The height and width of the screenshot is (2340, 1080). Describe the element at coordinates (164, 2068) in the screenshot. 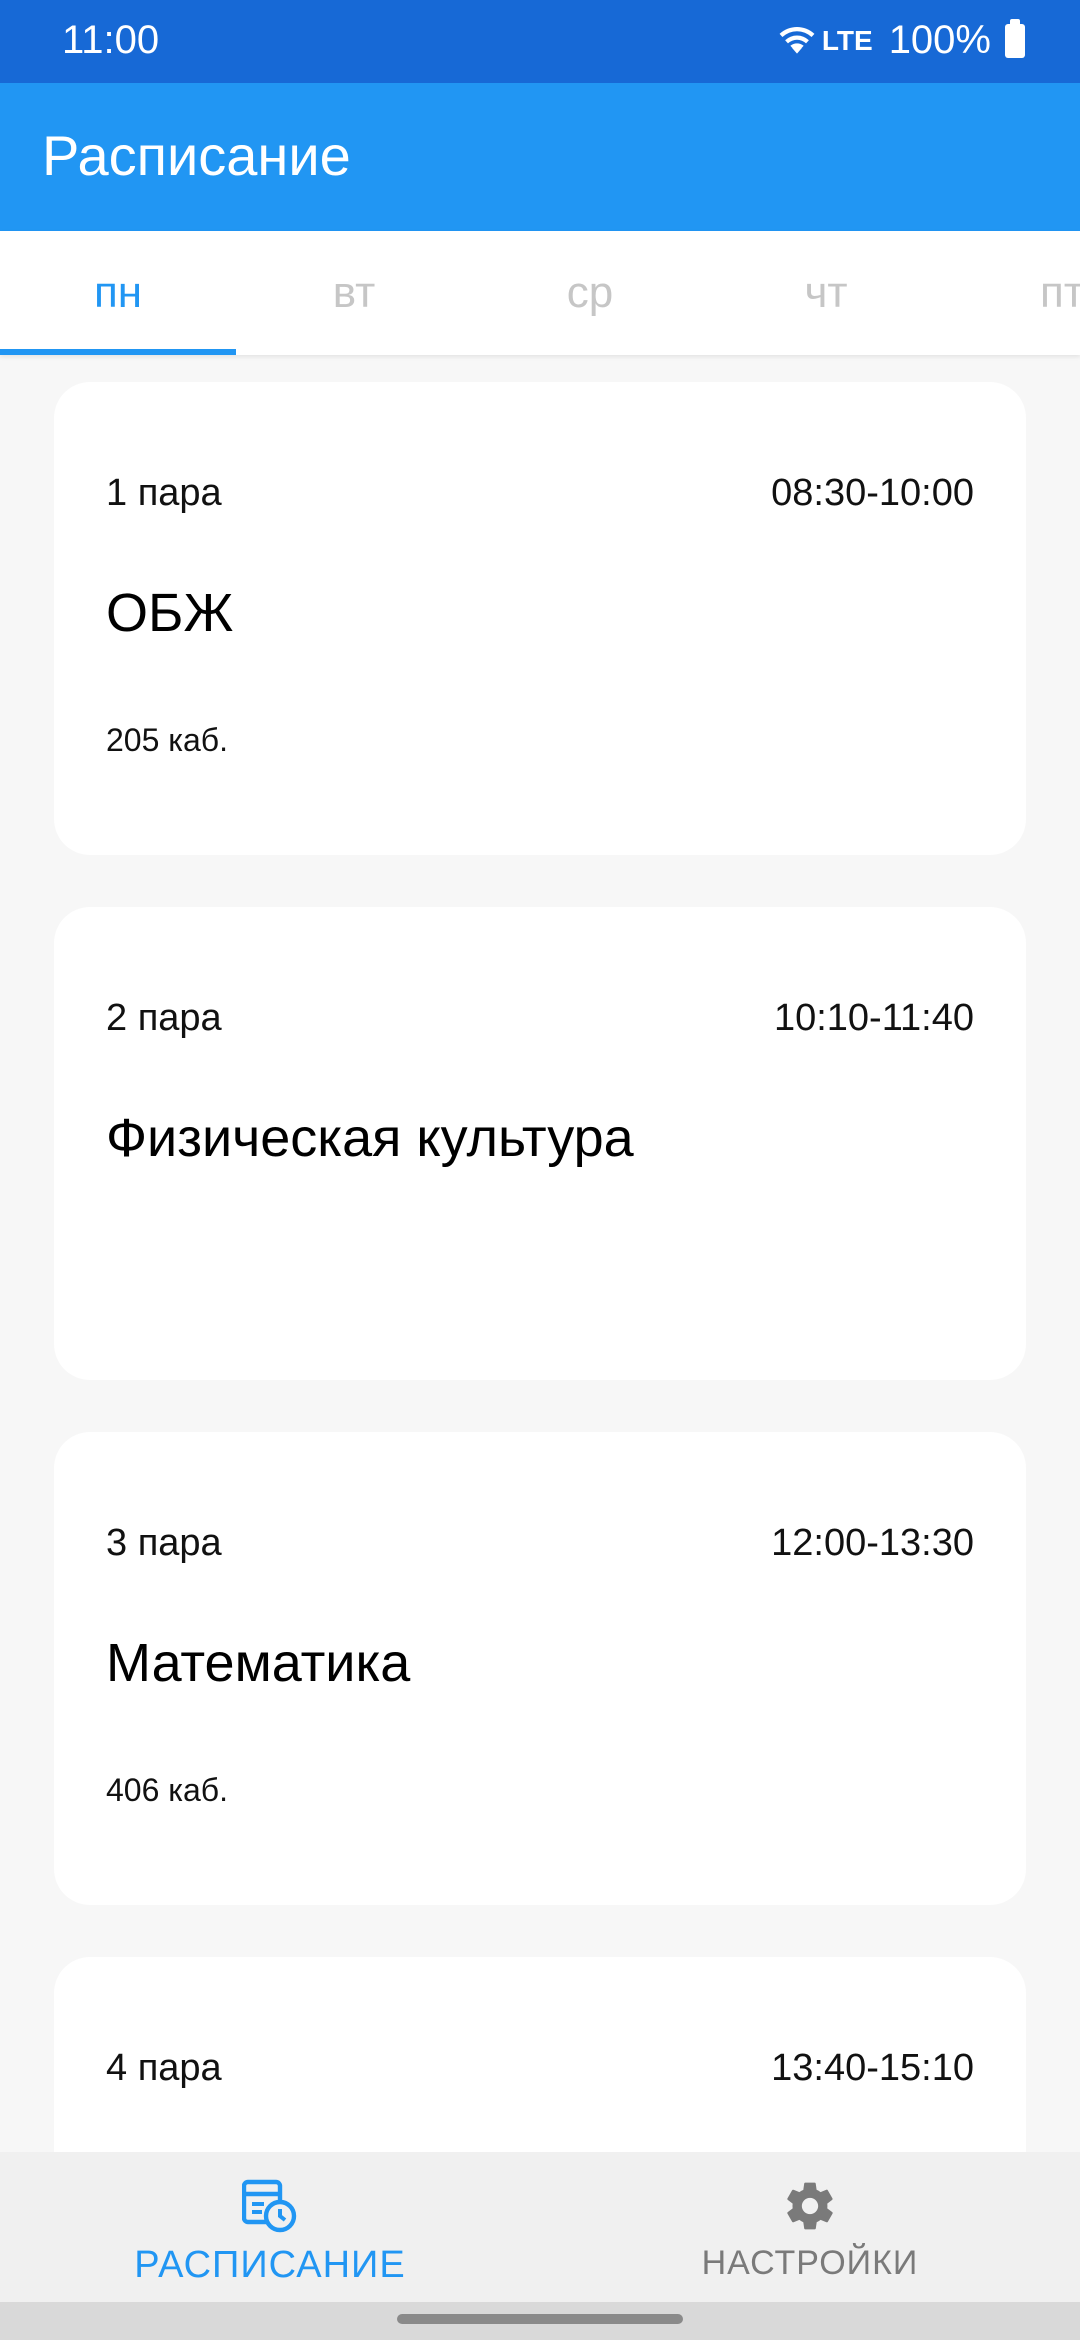

I see `lesson-number: 4 пара` at that location.